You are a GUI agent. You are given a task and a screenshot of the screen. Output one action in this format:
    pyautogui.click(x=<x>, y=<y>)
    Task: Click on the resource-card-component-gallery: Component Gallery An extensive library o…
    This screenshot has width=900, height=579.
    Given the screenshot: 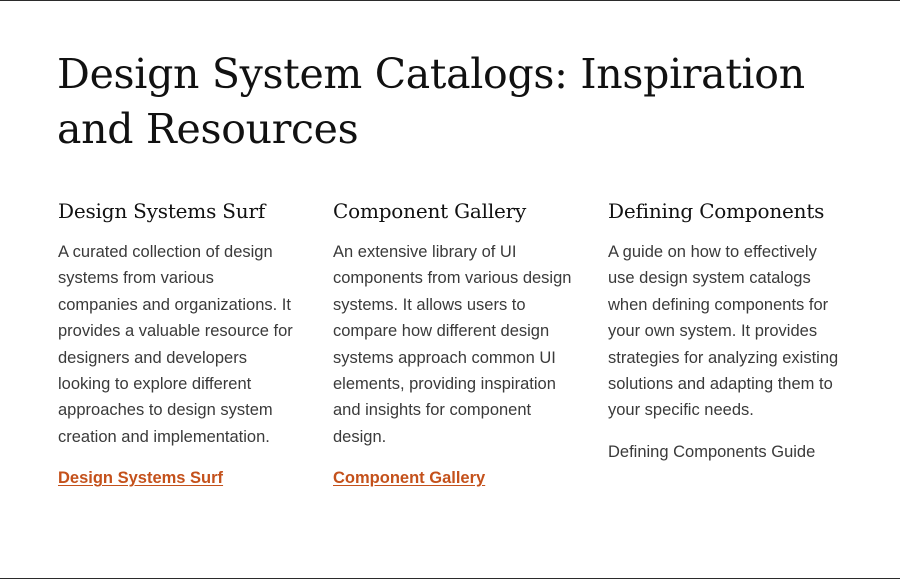 What is the action you would take?
    pyautogui.click(x=453, y=343)
    